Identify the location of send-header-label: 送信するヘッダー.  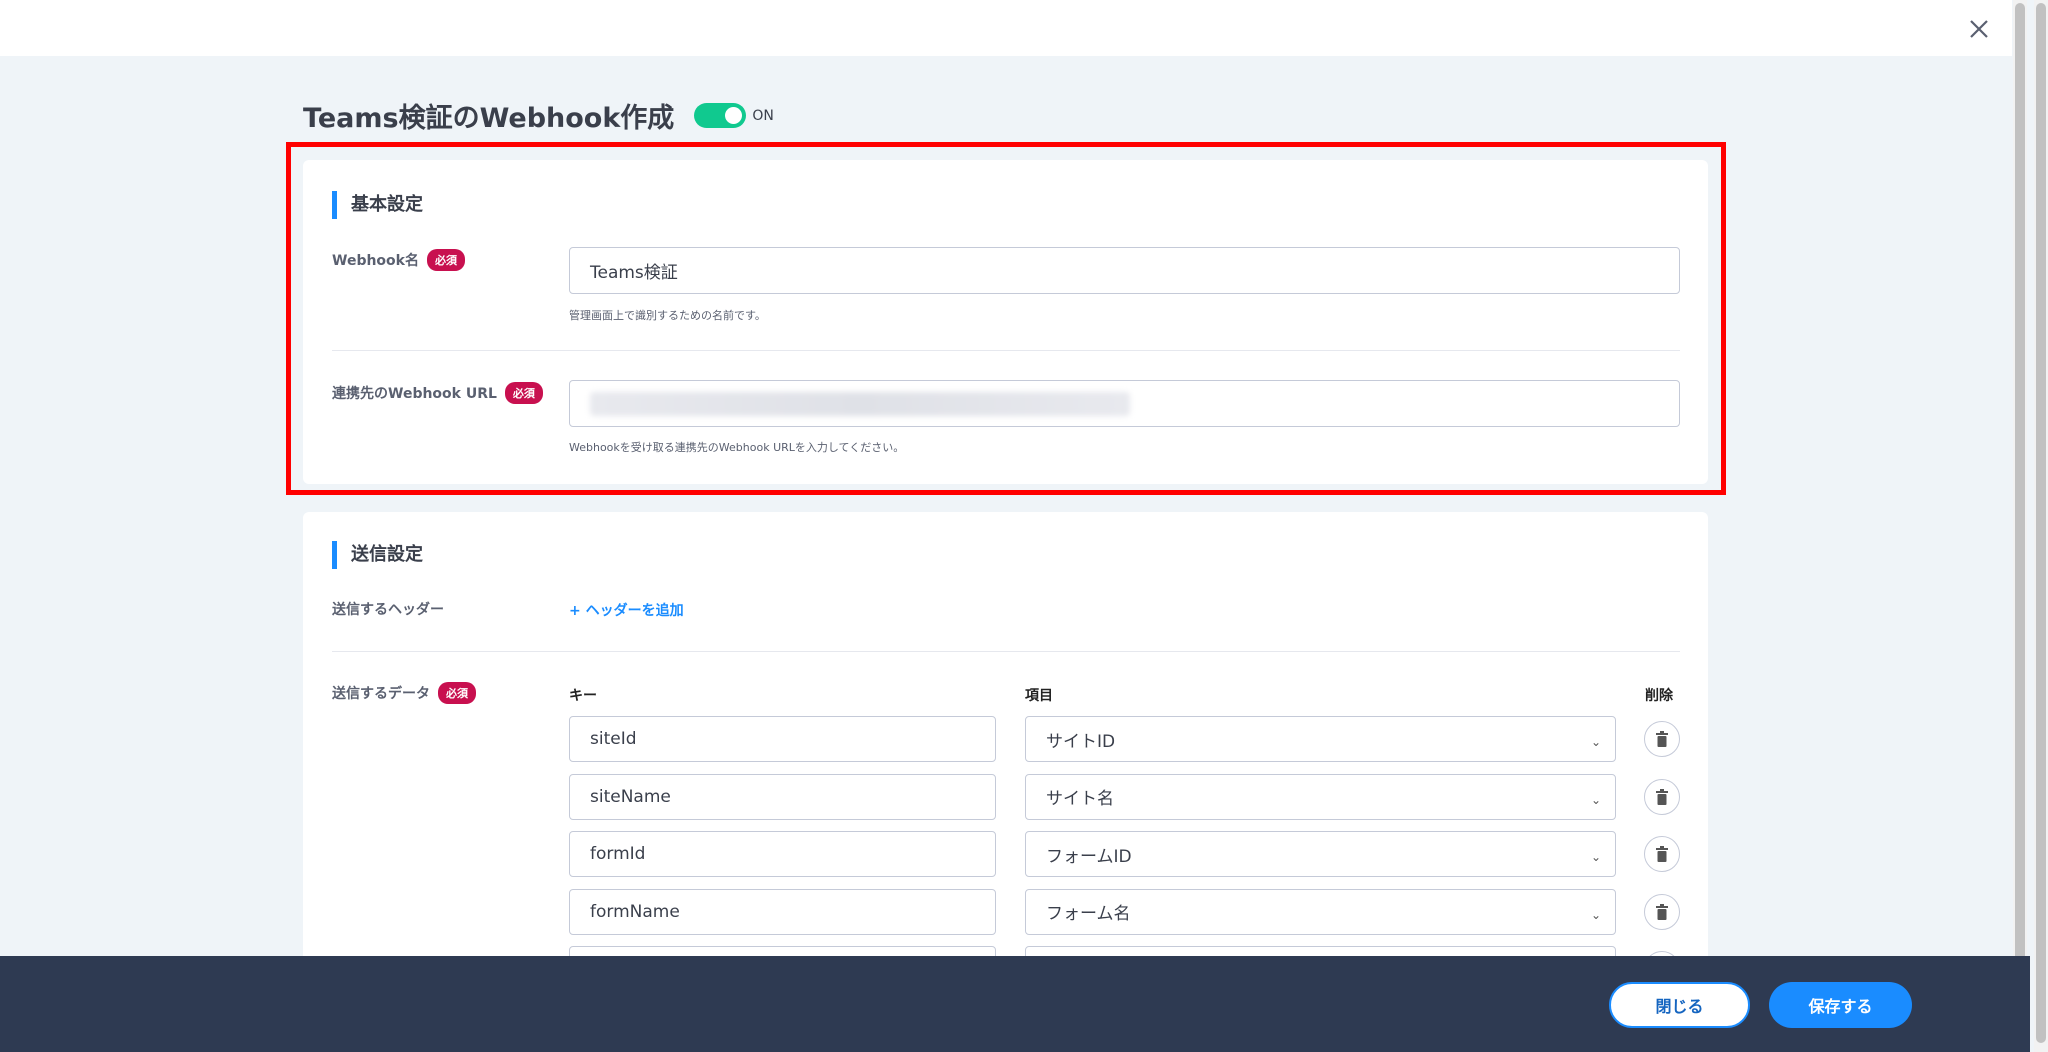
(388, 610).